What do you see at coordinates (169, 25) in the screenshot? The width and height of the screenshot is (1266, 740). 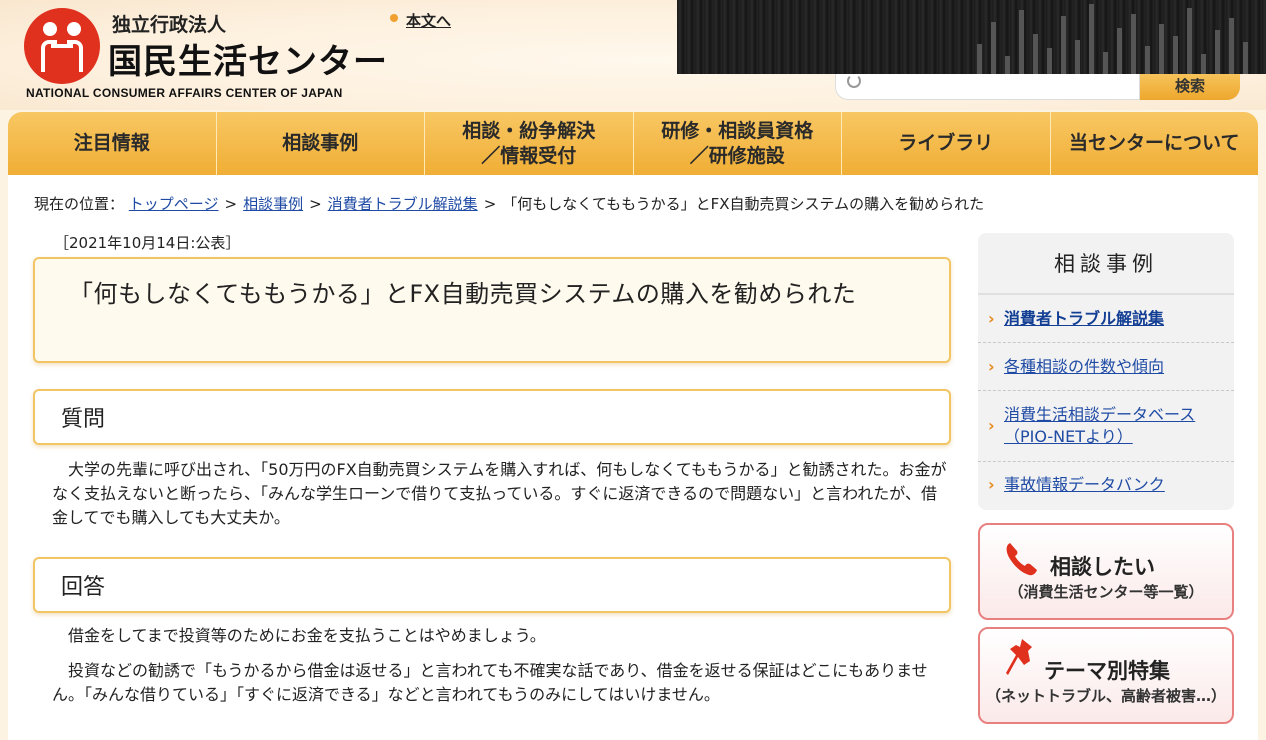 I see `org-type: 独立行政法人` at bounding box center [169, 25].